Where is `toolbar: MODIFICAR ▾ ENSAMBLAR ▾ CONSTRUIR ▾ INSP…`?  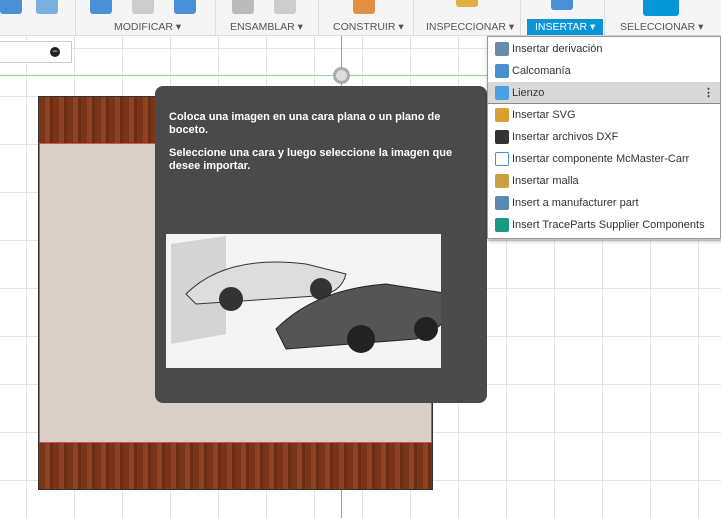 toolbar: MODIFICAR ▾ ENSAMBLAR ▾ CONSTRUIR ▾ INSP… is located at coordinates (360, 18).